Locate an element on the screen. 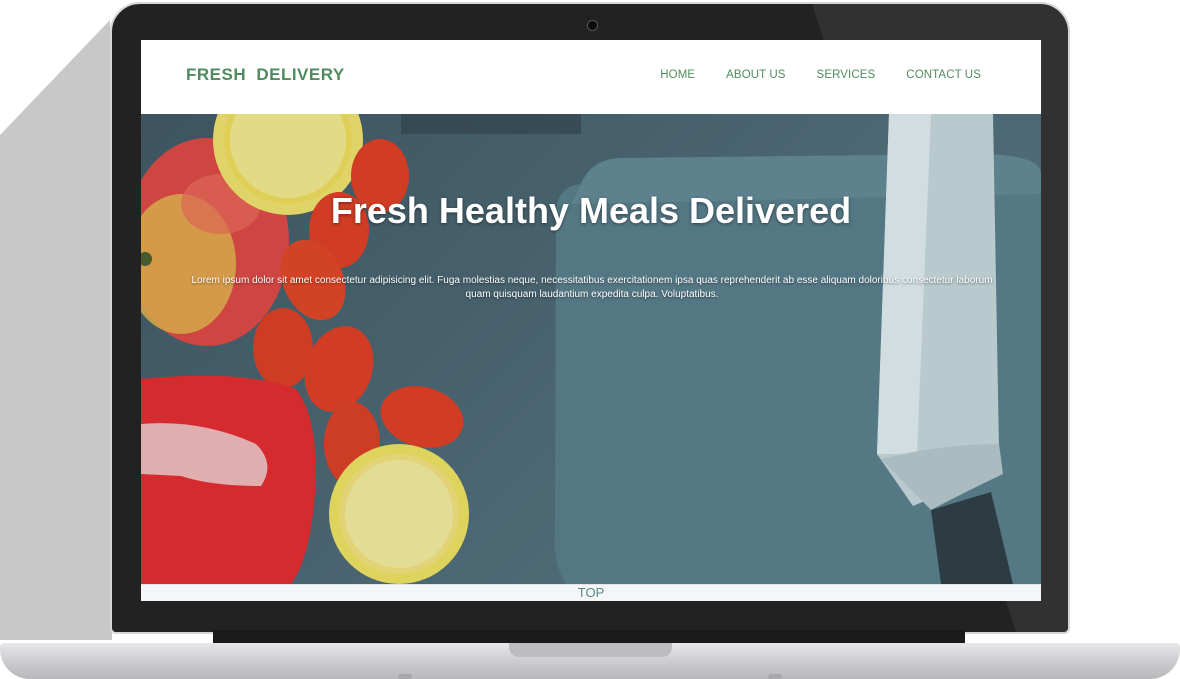 The height and width of the screenshot is (679, 1180). back-to-top-link: TOP is located at coordinates (591, 593).